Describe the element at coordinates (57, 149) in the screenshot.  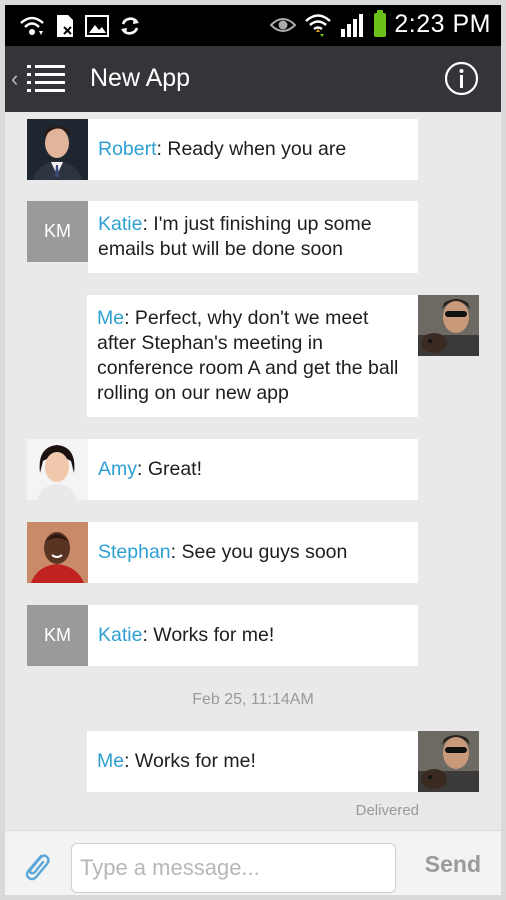
I see `photo-avatar-robert` at that location.